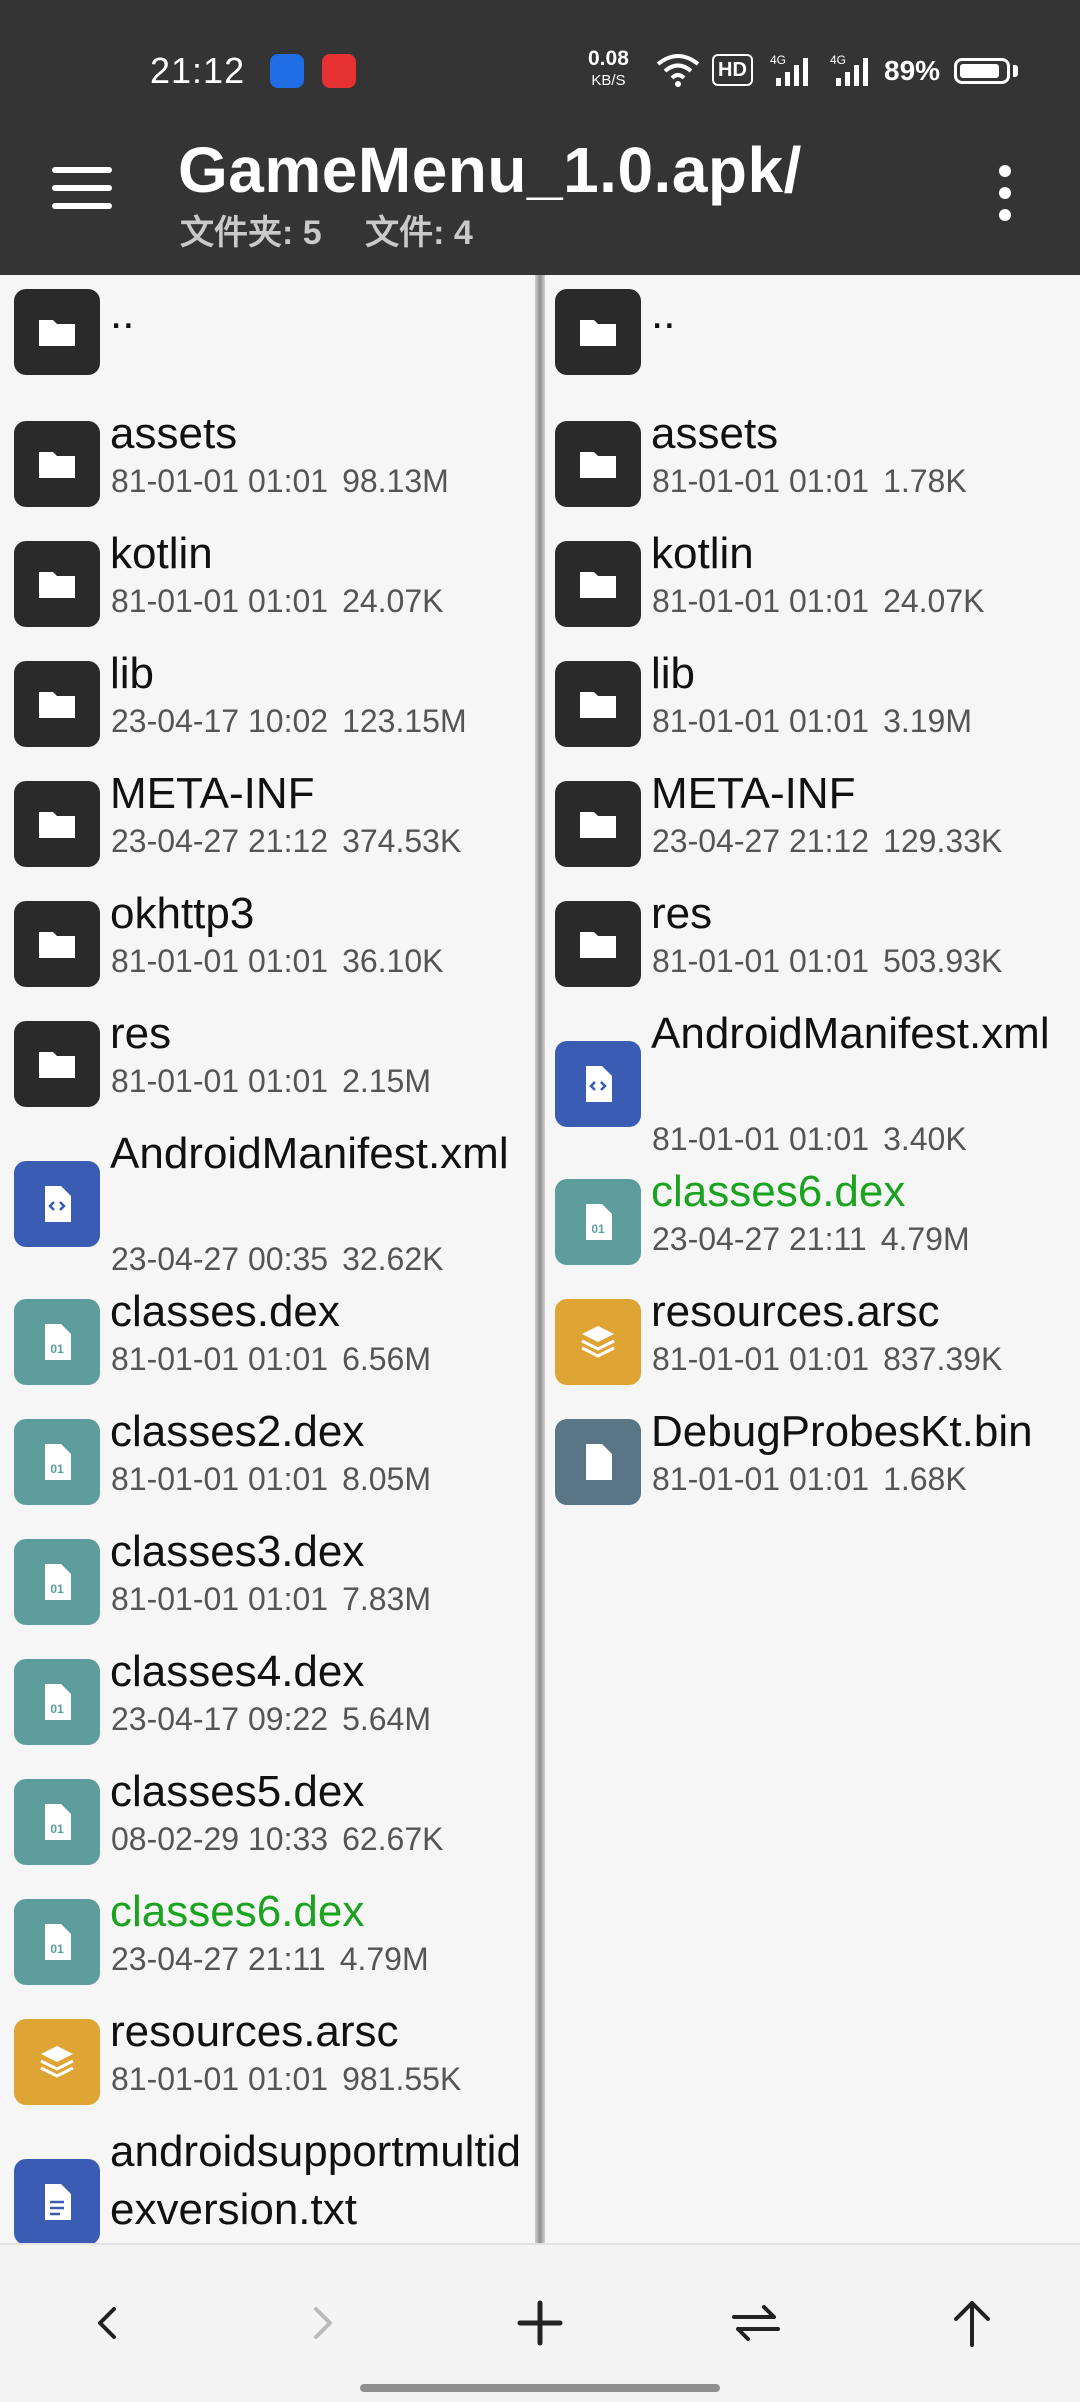 The width and height of the screenshot is (1080, 2402). I want to click on folder-row: okhttp3 81-01-01 01:01 36.10K, so click(267, 945).